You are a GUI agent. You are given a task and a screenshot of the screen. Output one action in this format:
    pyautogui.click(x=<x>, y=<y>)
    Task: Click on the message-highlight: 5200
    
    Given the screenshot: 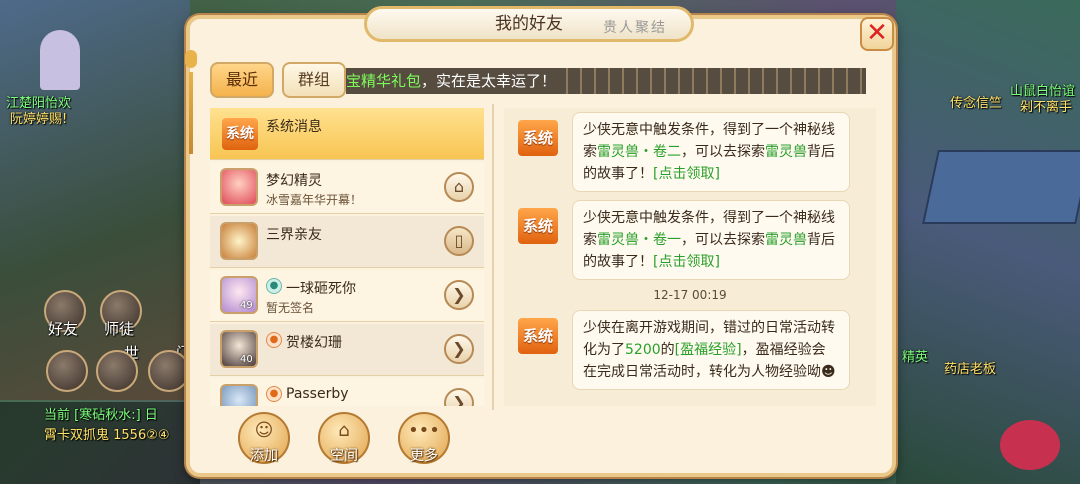 What is the action you would take?
    pyautogui.click(x=643, y=350)
    